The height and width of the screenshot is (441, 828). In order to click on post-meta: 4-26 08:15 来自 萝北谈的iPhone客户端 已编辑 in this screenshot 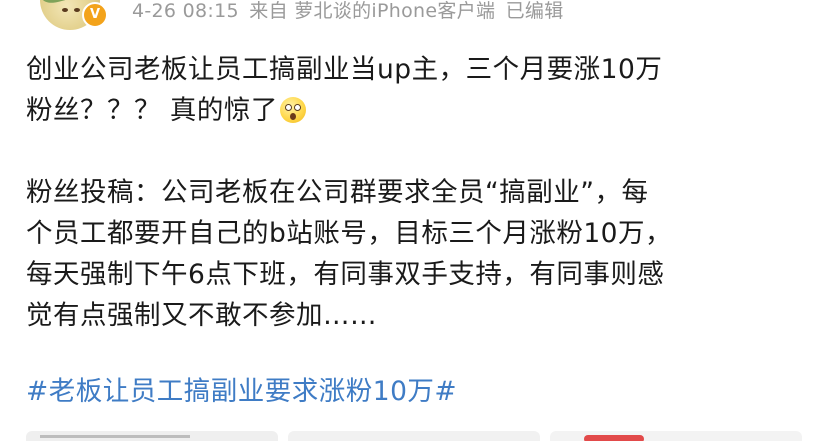, I will do `click(350, 12)`.